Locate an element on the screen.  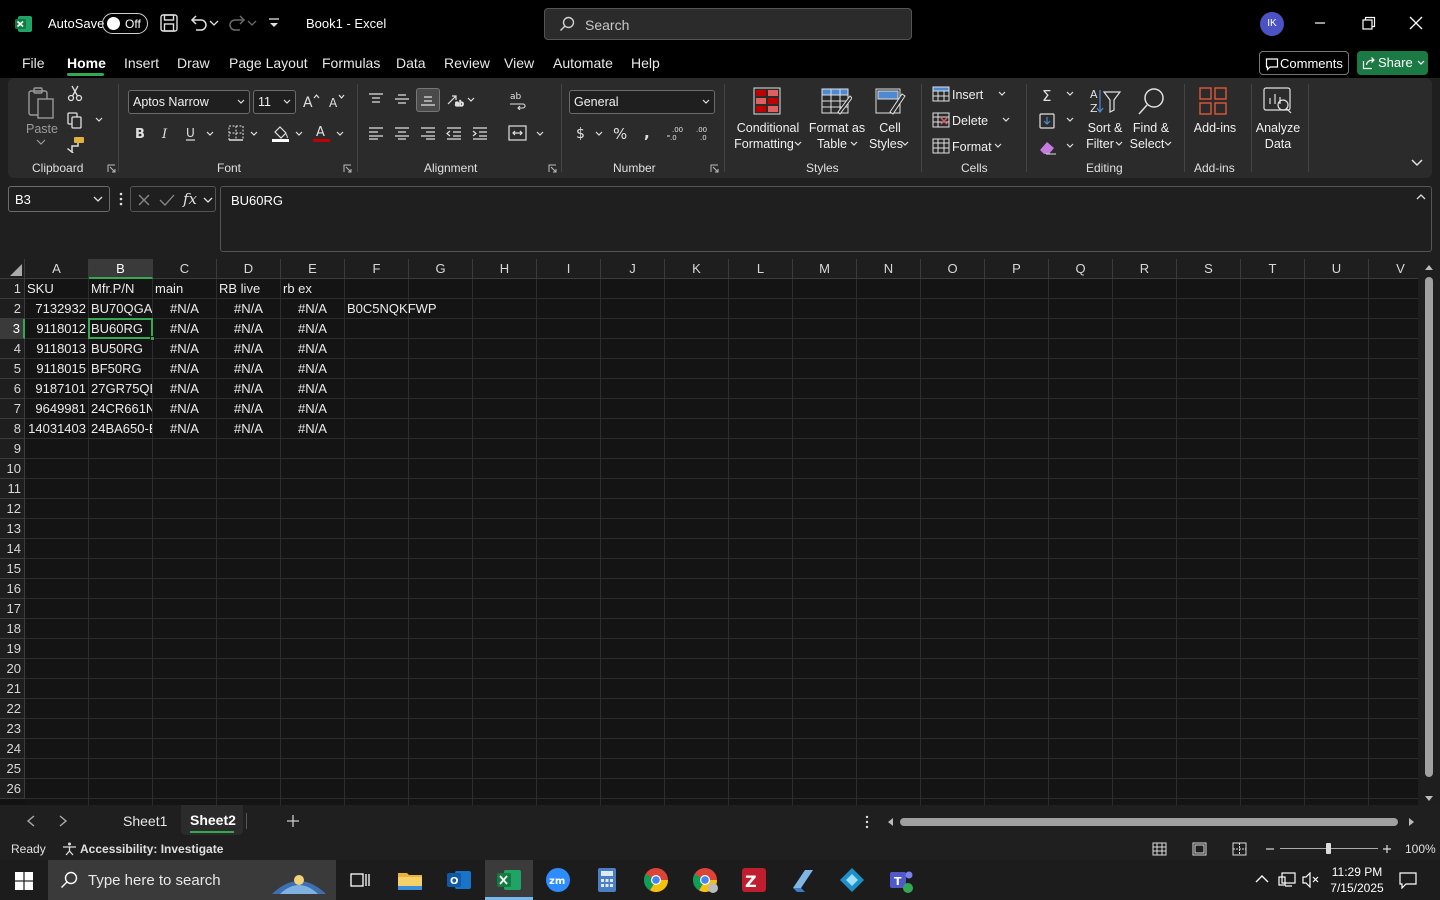
row-header-13: 13 is located at coordinates (12, 529).